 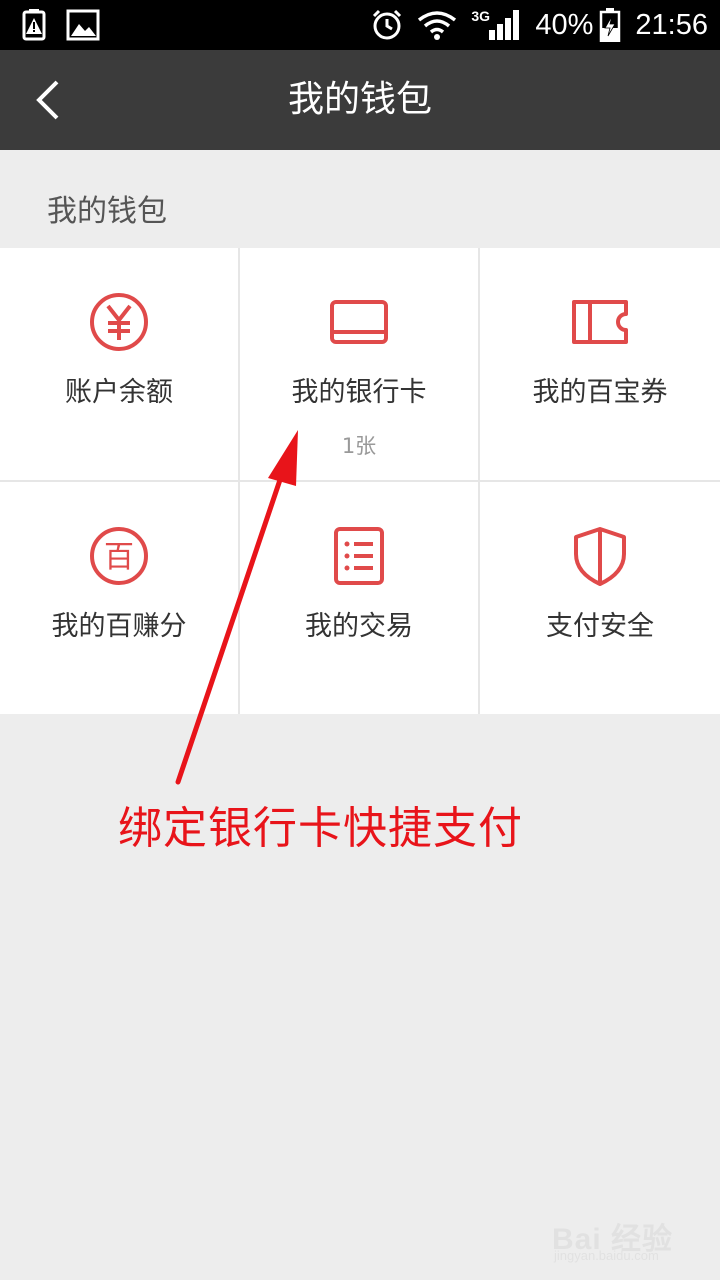 I want to click on transaction-list-icon, so click(x=359, y=556).